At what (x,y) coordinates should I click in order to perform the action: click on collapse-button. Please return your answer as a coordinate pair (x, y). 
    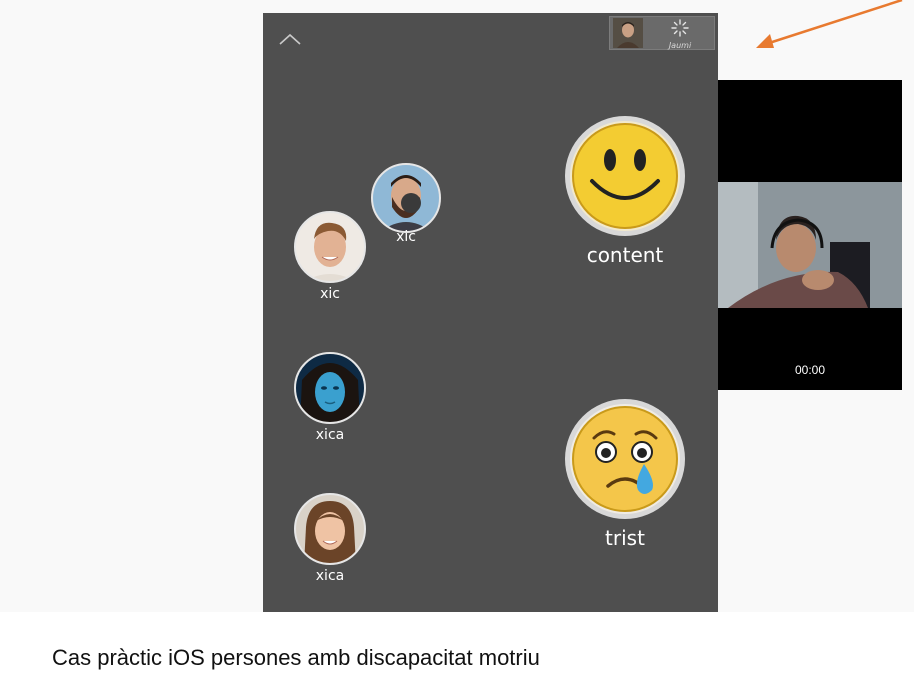
    Looking at the image, I should click on (290, 39).